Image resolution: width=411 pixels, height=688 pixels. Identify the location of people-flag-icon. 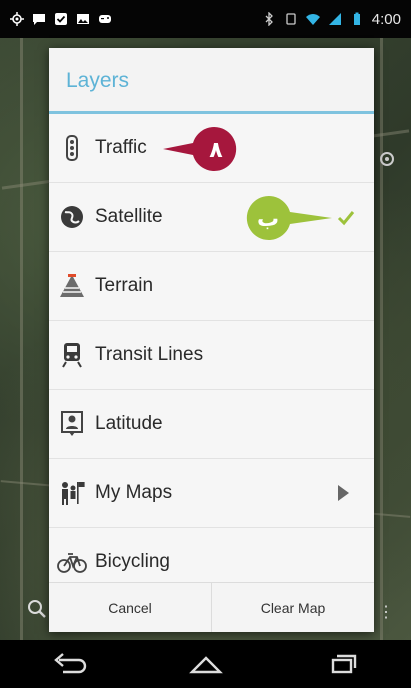
(72, 493).